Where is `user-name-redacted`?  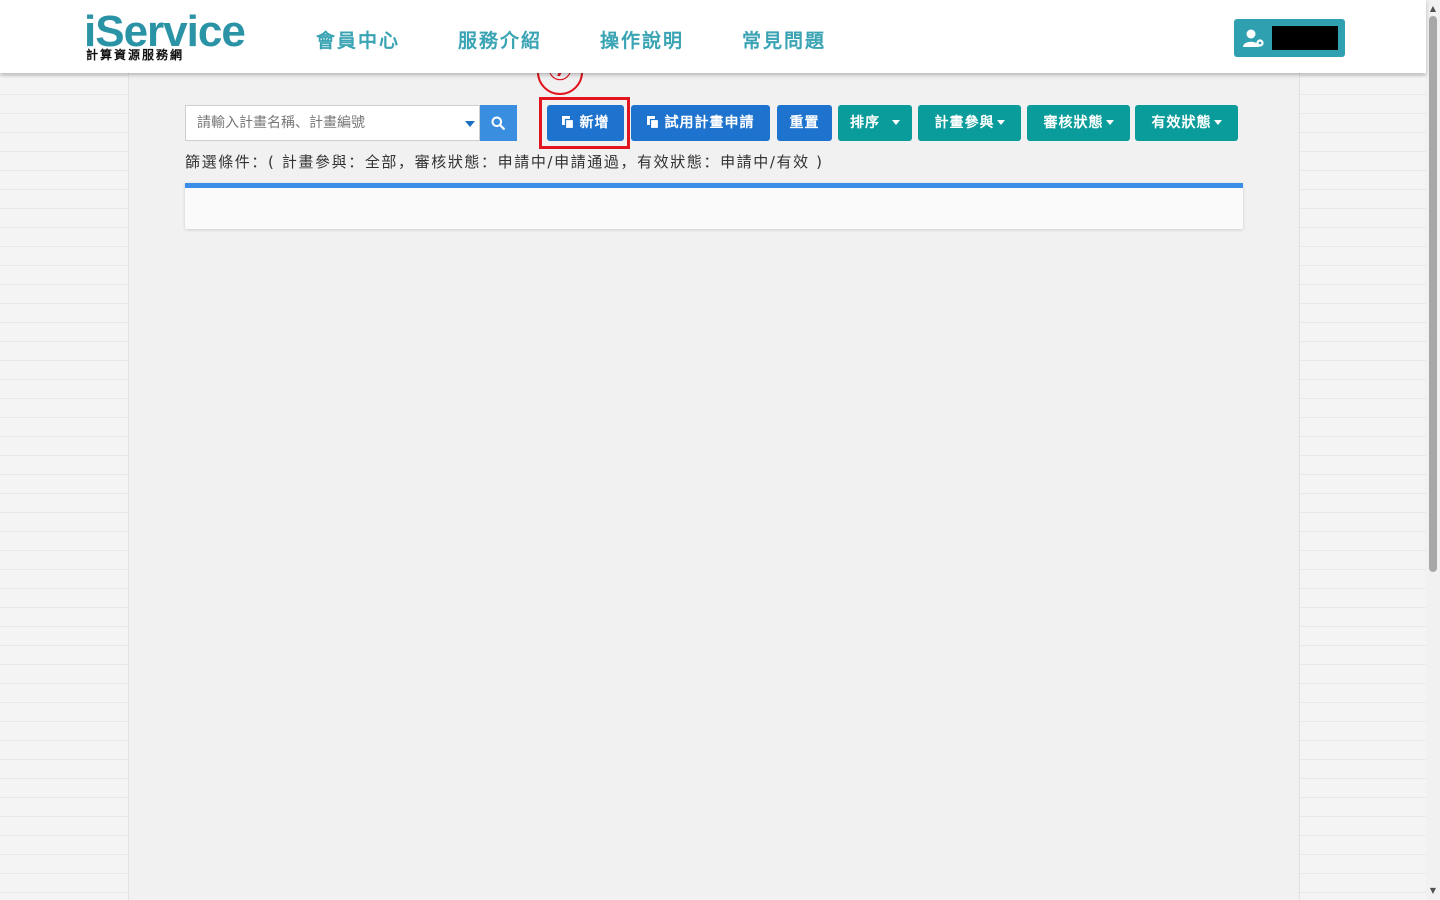
user-name-redacted is located at coordinates (1305, 38).